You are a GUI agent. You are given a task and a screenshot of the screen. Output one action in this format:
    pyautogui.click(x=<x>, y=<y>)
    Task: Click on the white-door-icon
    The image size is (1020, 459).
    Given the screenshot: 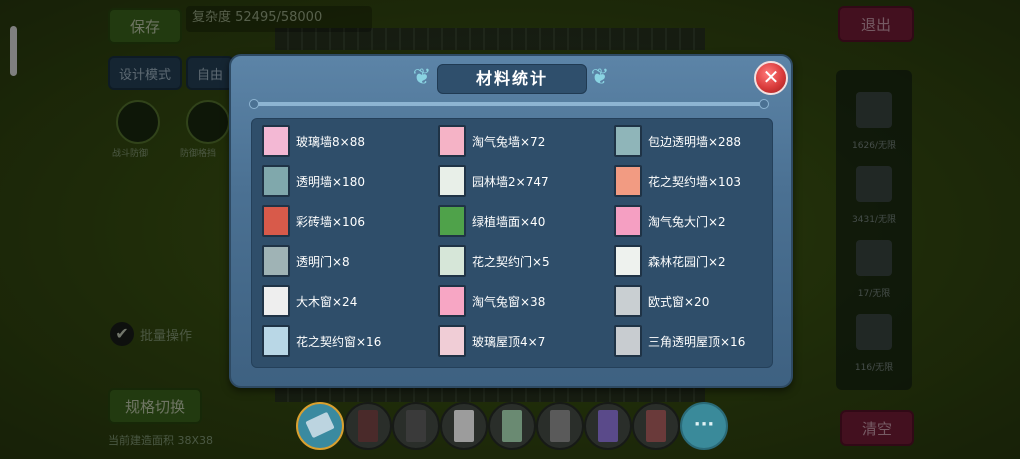 What is the action you would take?
    pyautogui.click(x=464, y=426)
    